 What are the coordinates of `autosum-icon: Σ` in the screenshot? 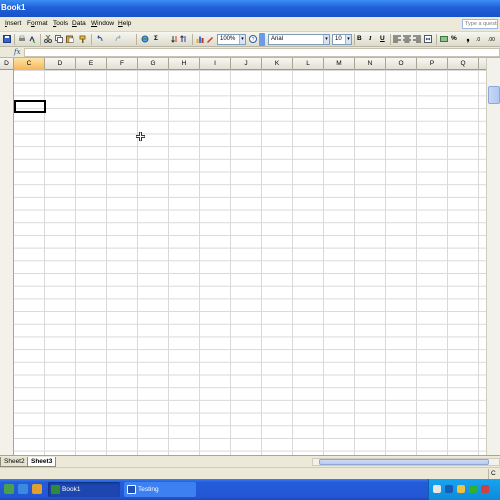 It's located at (156, 38).